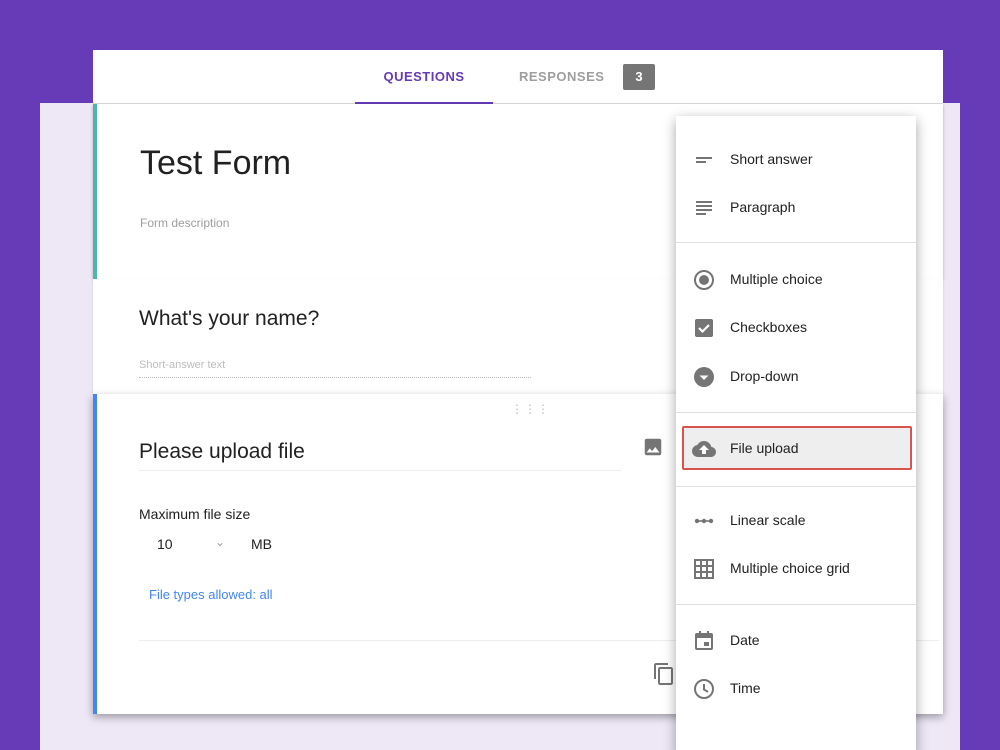 Image resolution: width=1000 pixels, height=750 pixels. Describe the element at coordinates (704, 640) in the screenshot. I see `calendar-icon` at that location.